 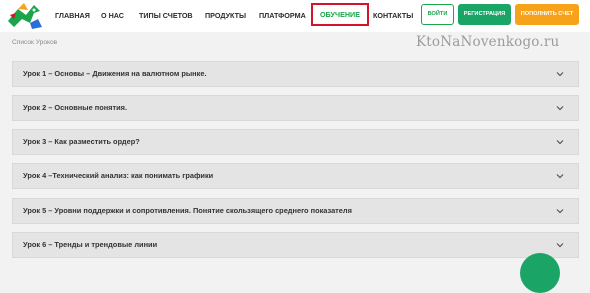 What do you see at coordinates (393, 16) in the screenshot?
I see `nav-item-contacts: КОНТАКТЫ` at bounding box center [393, 16].